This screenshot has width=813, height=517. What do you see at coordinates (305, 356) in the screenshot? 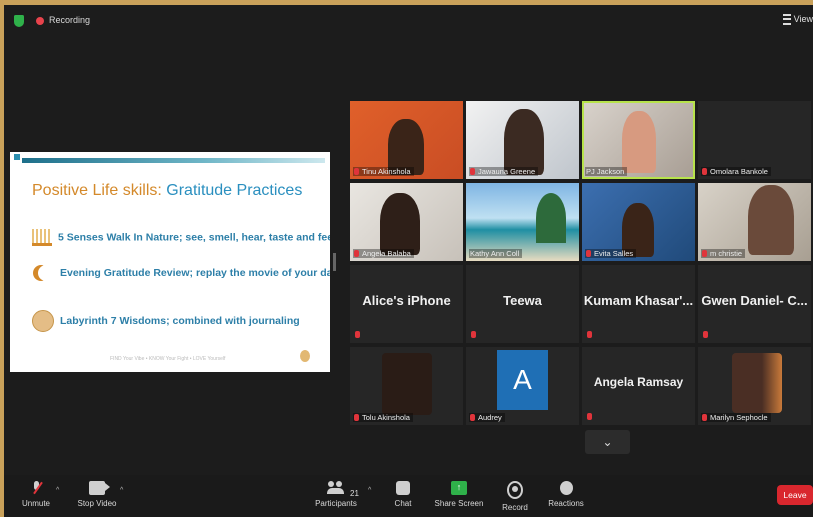
I see `slide-logo` at bounding box center [305, 356].